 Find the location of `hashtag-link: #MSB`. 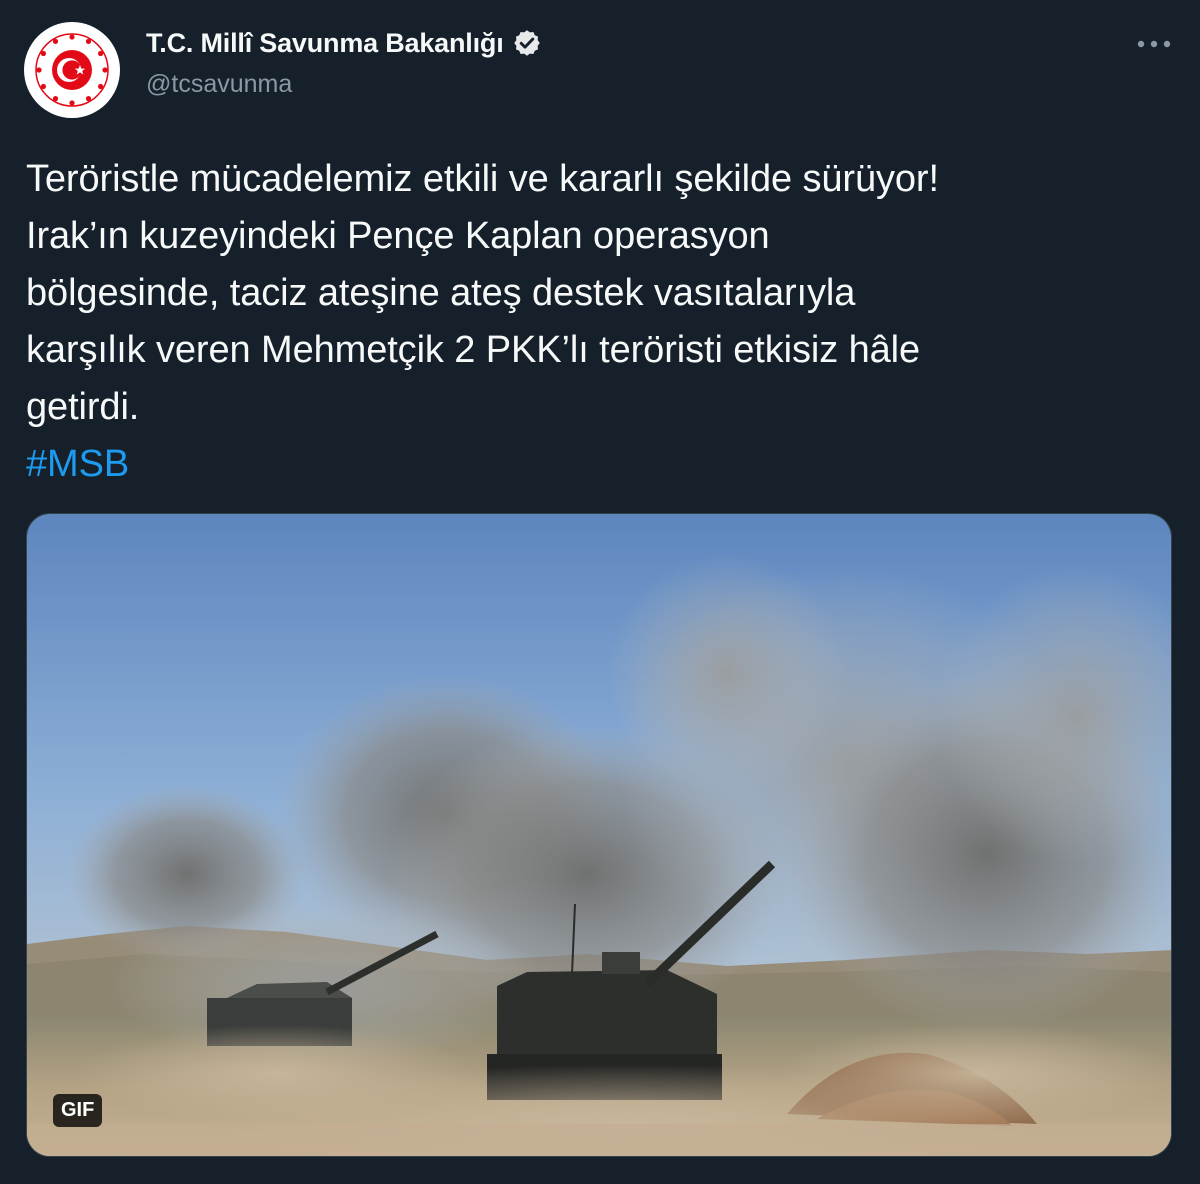

hashtag-link: #MSB is located at coordinates (77, 464).